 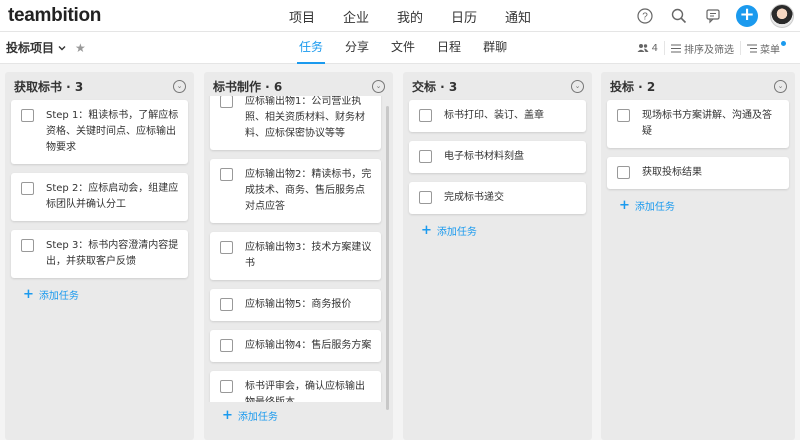 What do you see at coordinates (474, 197) in the screenshot?
I see `task-title: 完成标书递交` at bounding box center [474, 197].